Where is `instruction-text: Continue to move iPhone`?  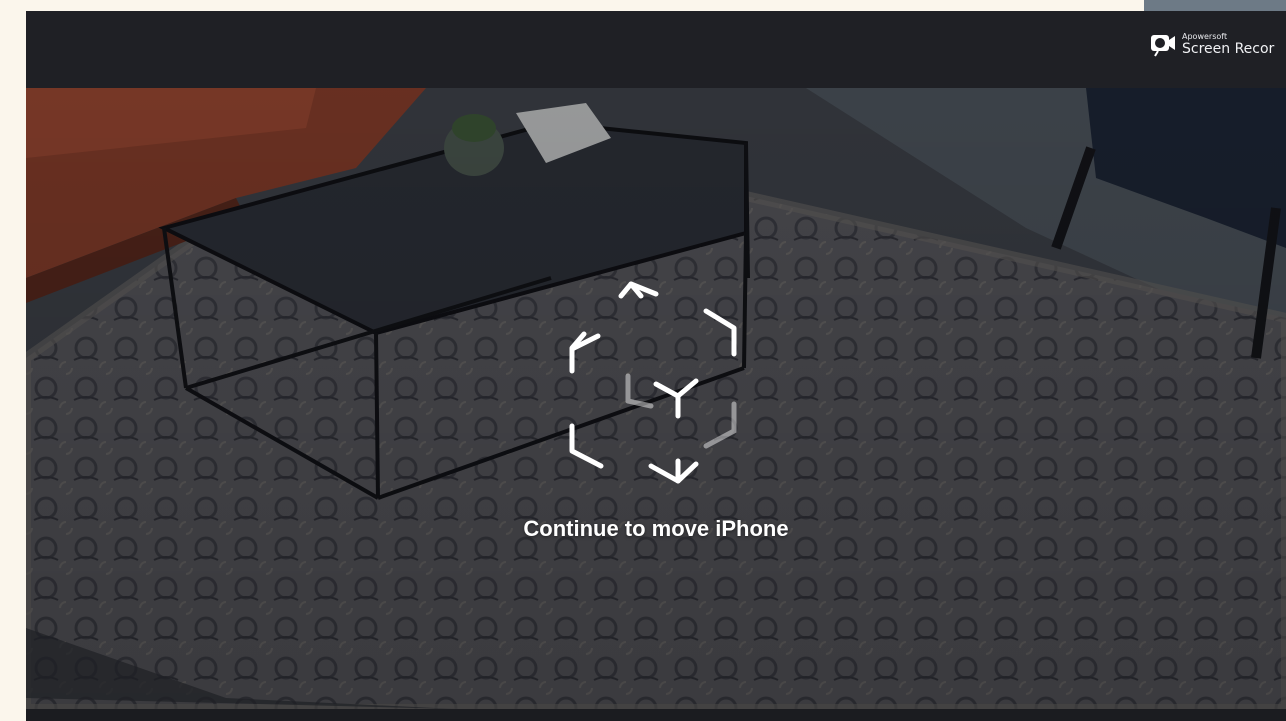
instruction-text: Continue to move iPhone is located at coordinates (656, 528).